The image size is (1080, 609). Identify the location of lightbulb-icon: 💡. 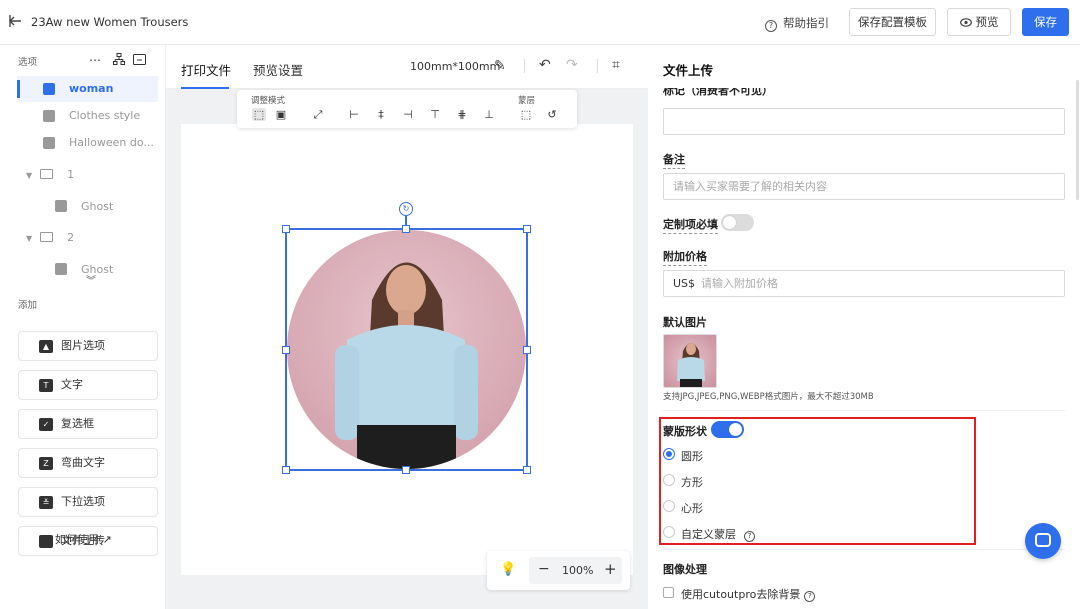
(508, 569).